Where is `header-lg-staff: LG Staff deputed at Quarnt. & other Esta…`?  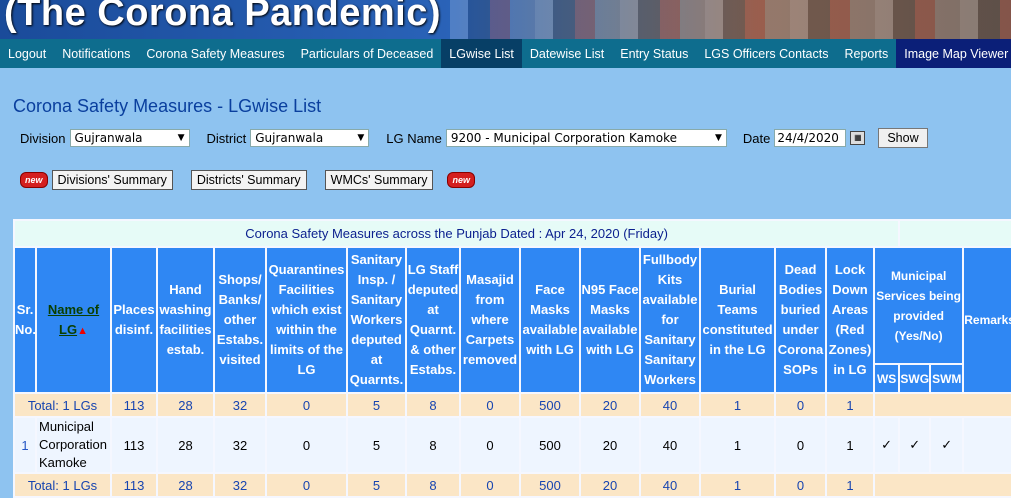
header-lg-staff: LG Staff deputed at Quarnt. & other Esta… is located at coordinates (433, 320).